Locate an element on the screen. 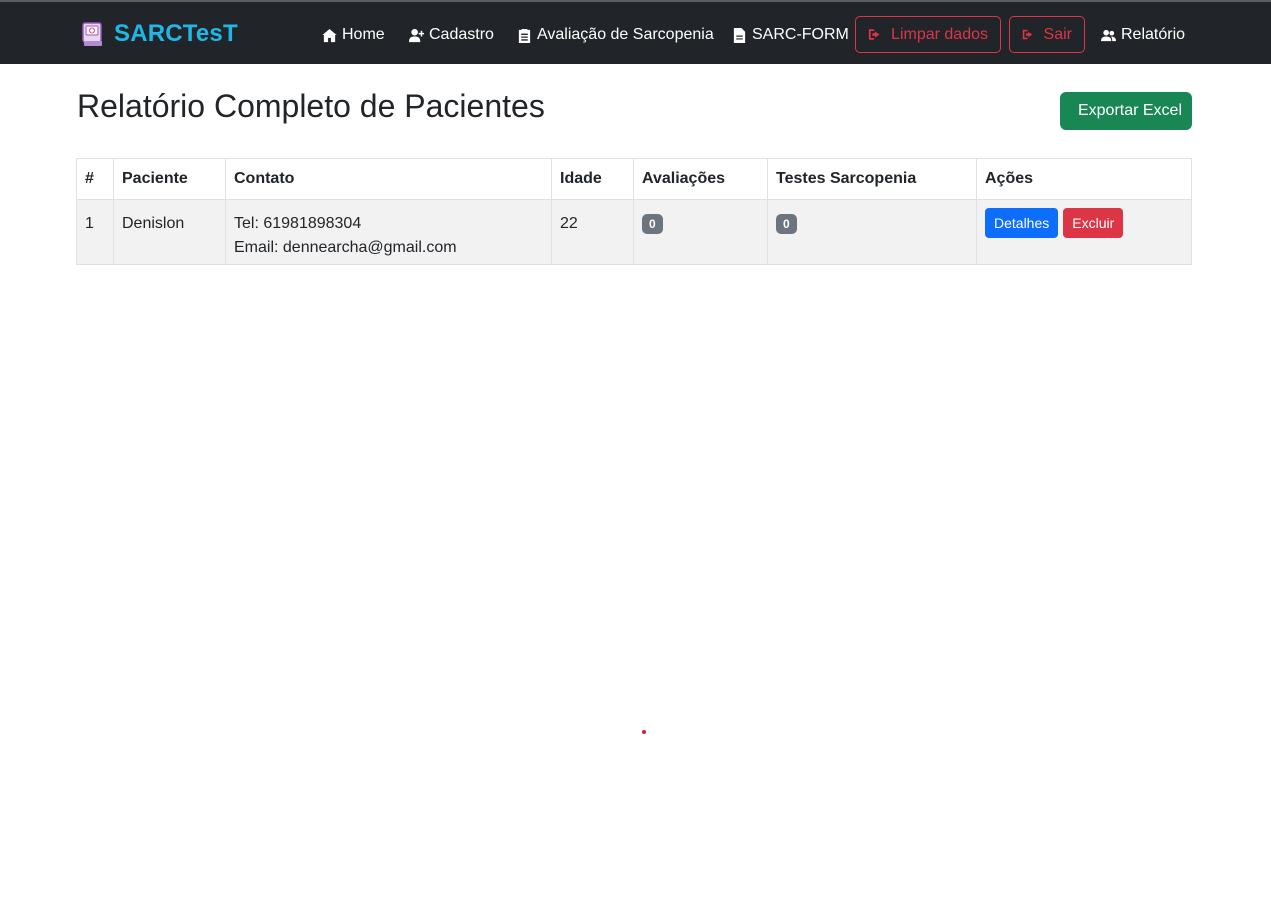 This screenshot has height=908, width=1271. cell-paciente: Denislon is located at coordinates (169, 232).